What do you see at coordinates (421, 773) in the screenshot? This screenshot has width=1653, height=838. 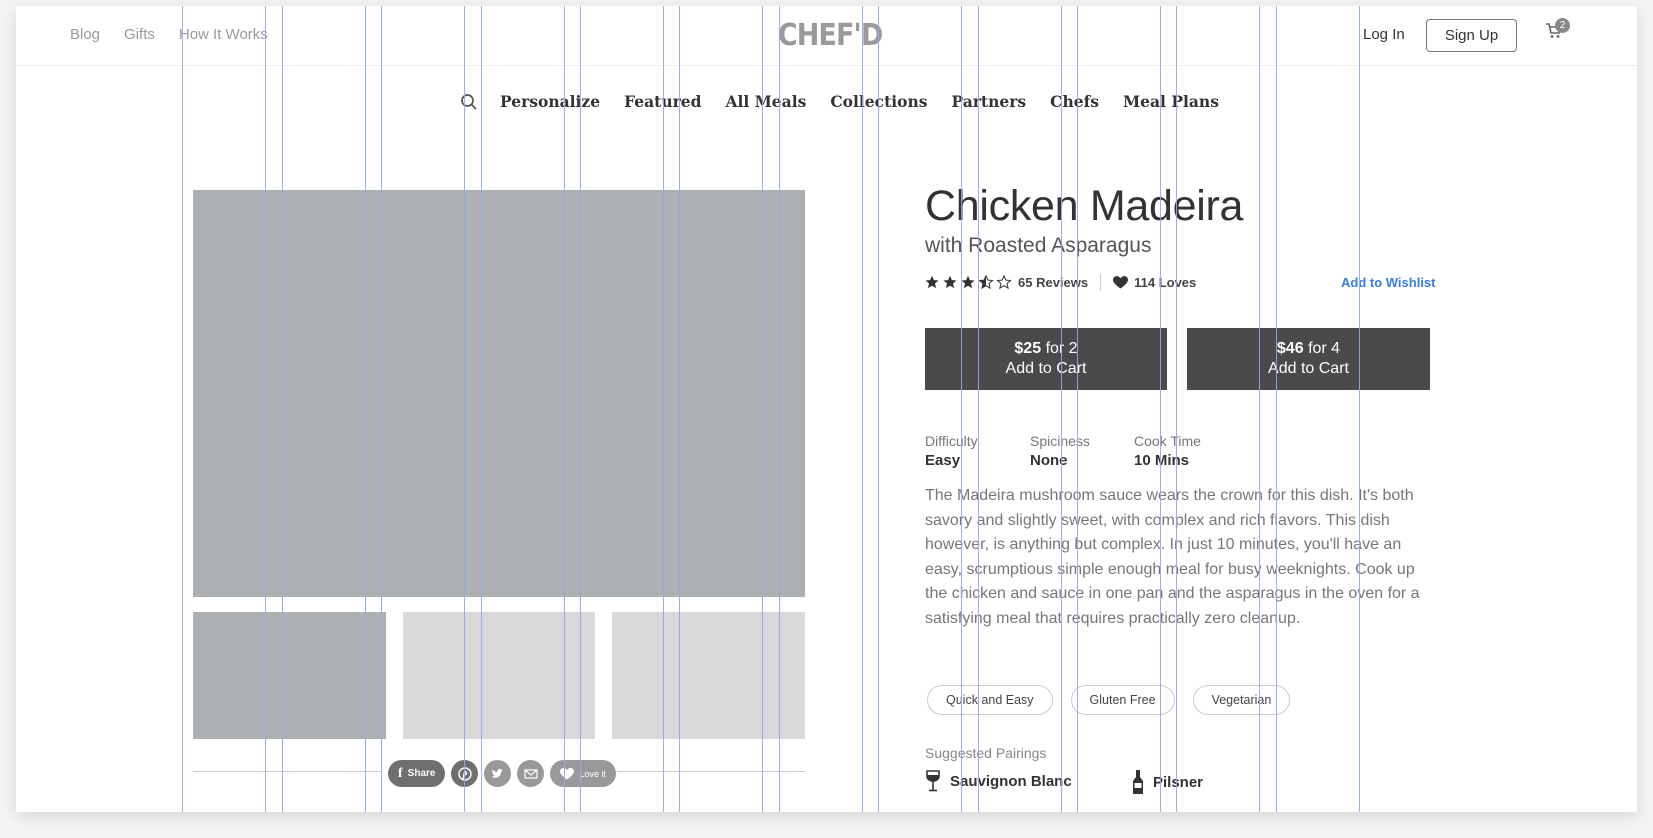 I see `share-label: Share` at bounding box center [421, 773].